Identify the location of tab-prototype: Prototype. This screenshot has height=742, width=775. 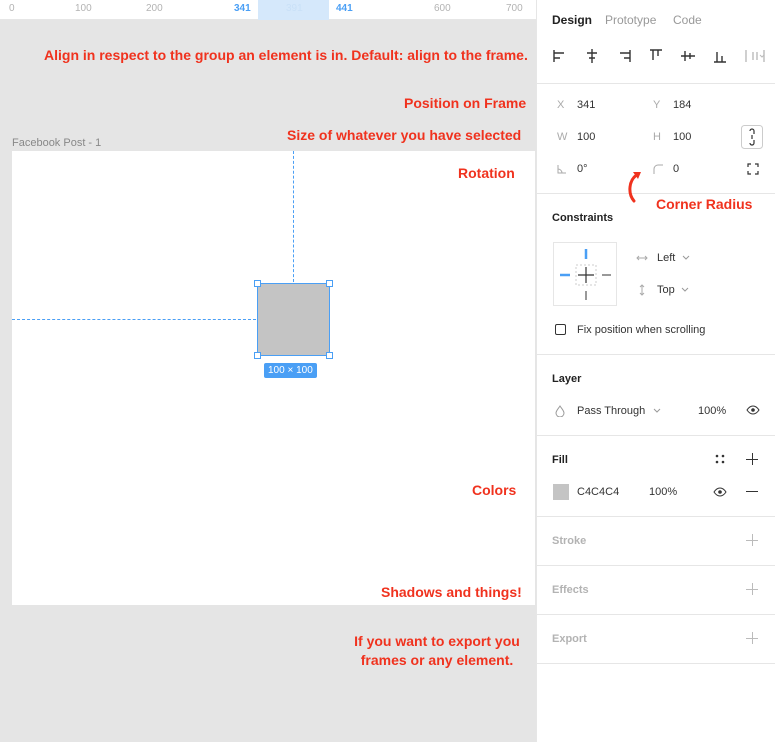
(630, 20).